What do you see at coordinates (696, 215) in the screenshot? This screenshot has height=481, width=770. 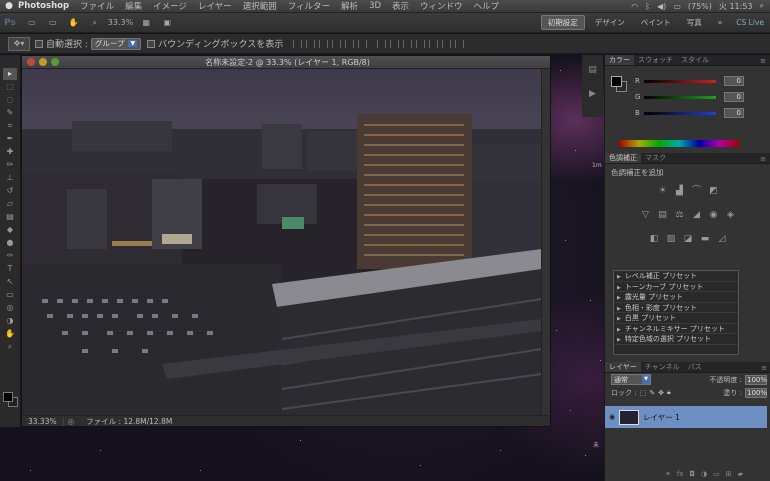 I see `black-white-icon: ◢` at bounding box center [696, 215].